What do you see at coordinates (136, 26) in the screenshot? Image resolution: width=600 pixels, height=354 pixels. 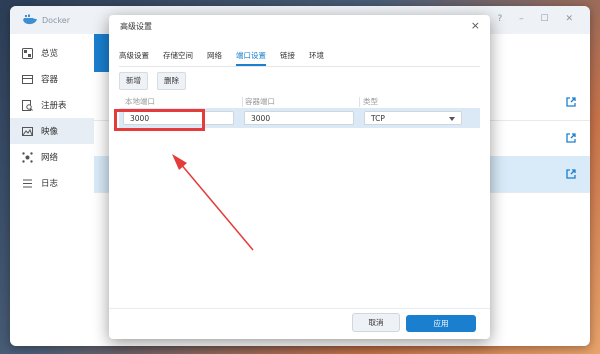 I see `dialog-title: 高级设置` at bounding box center [136, 26].